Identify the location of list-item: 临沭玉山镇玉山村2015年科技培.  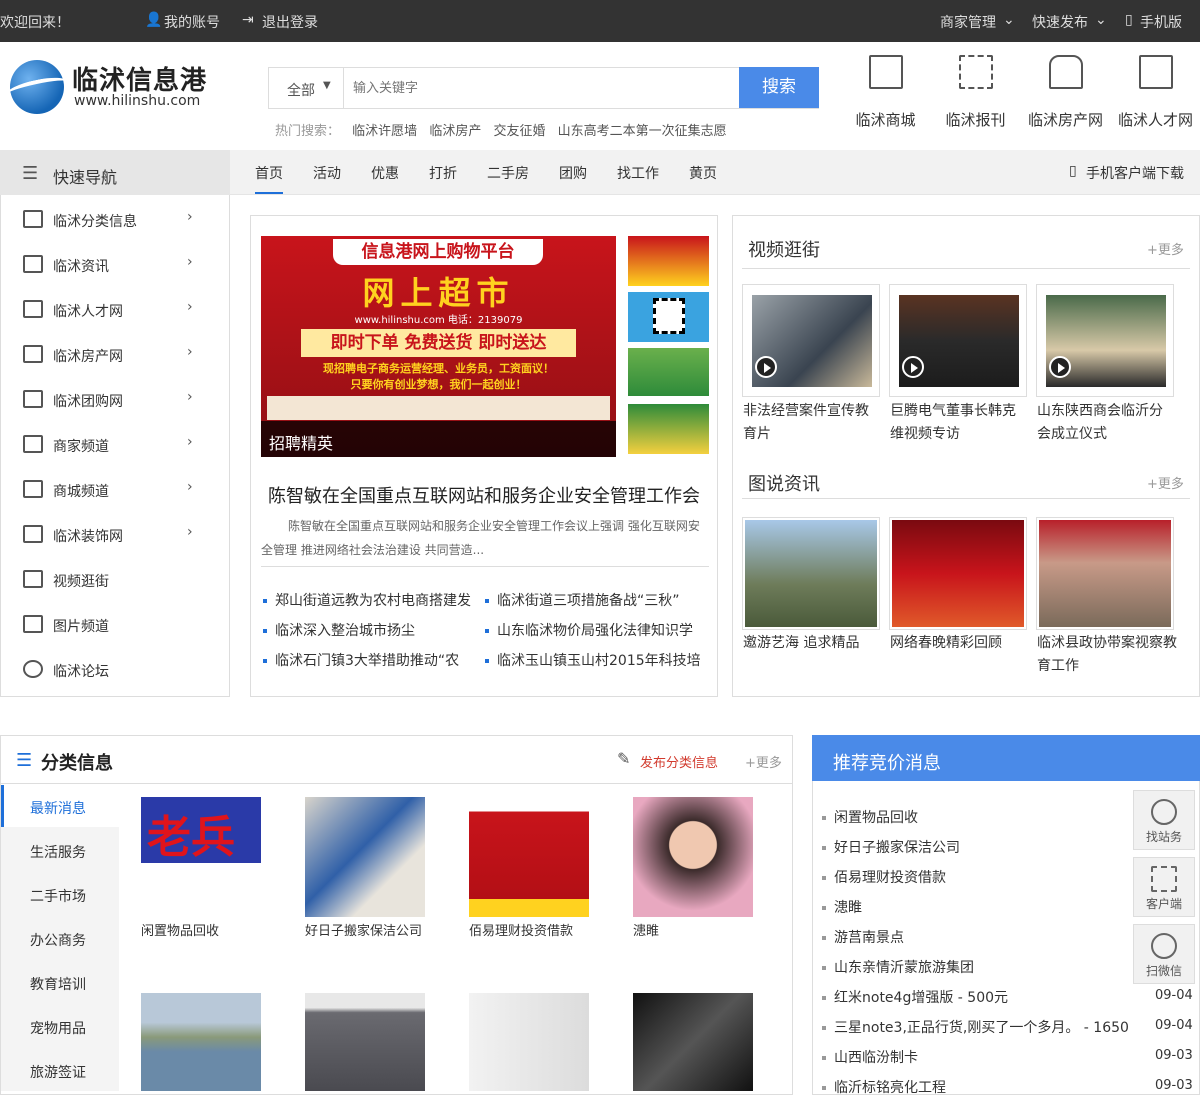
(592, 660).